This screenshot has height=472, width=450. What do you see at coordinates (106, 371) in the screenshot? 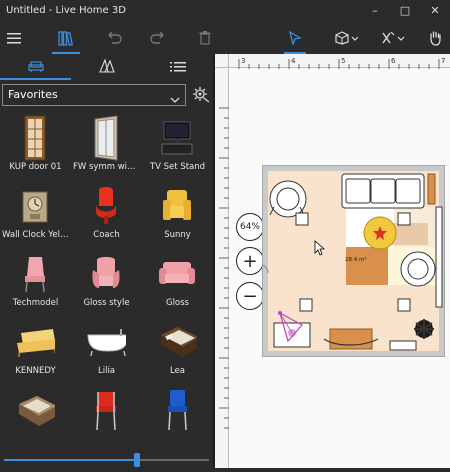
I see `item-label: Lilia` at bounding box center [106, 371].